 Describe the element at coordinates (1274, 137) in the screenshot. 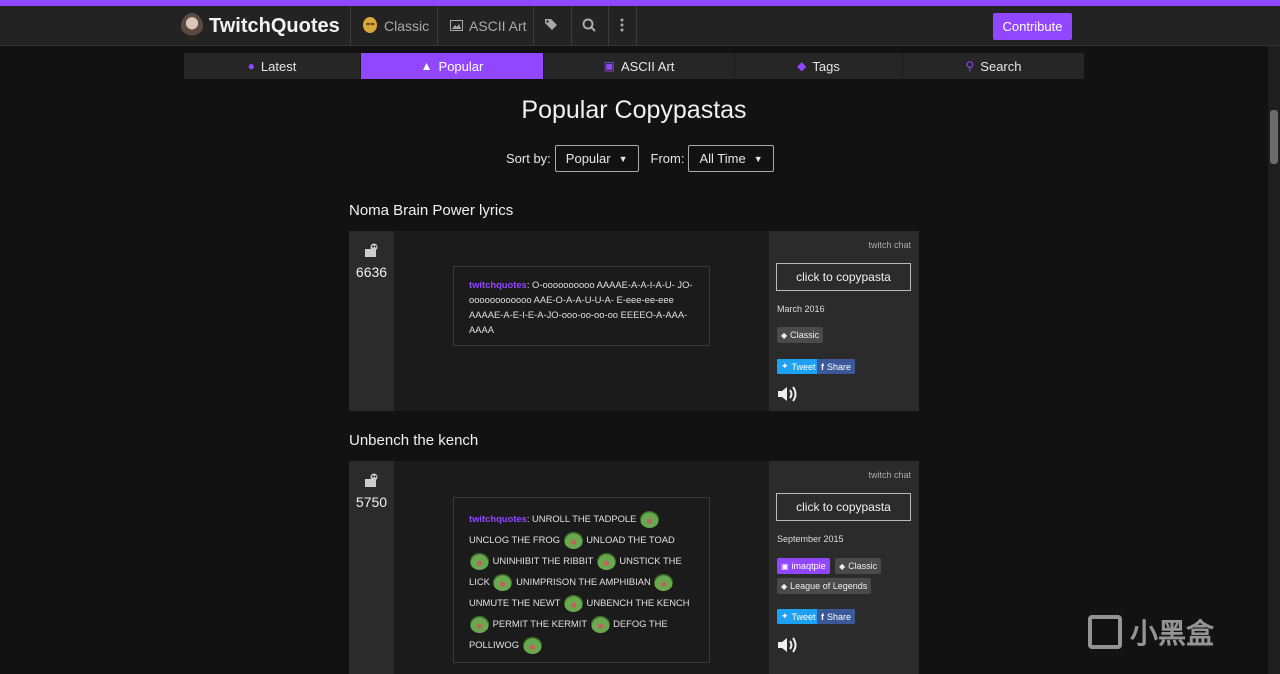

I see `scrollbar-thumb` at that location.